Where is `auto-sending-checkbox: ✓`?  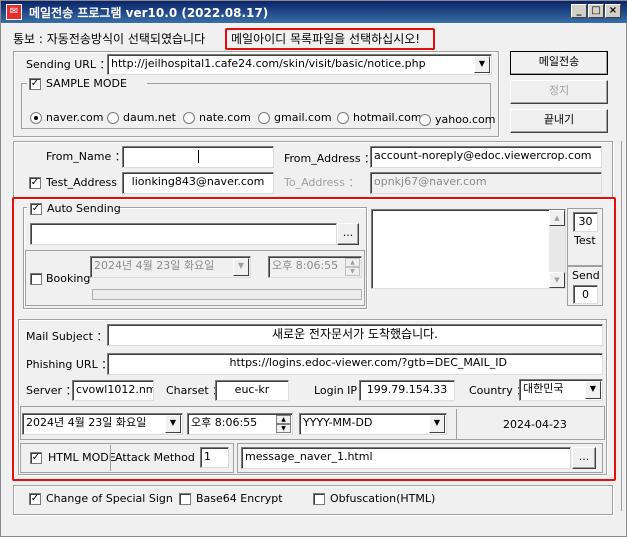
auto-sending-checkbox: ✓ is located at coordinates (36, 209).